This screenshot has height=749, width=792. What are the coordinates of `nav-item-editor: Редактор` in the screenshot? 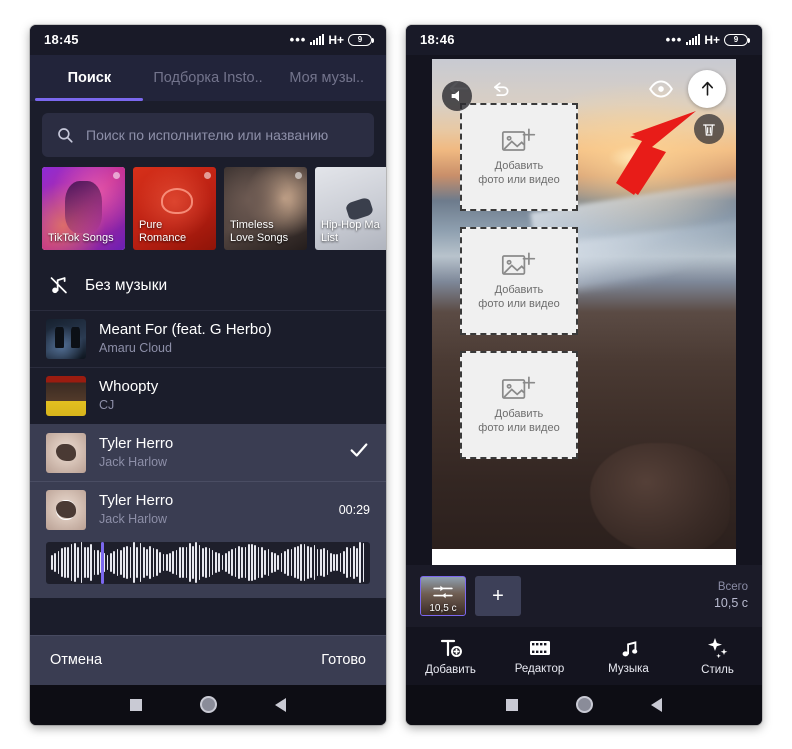 It's located at (539, 656).